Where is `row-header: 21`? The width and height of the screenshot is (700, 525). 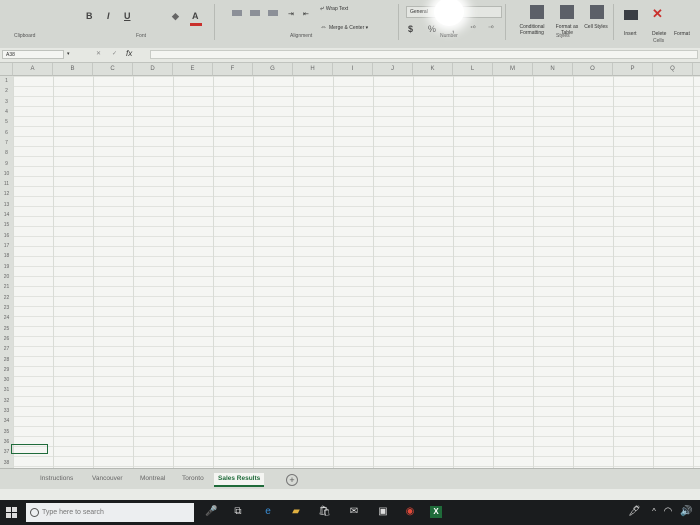 row-header: 21 is located at coordinates (7, 287).